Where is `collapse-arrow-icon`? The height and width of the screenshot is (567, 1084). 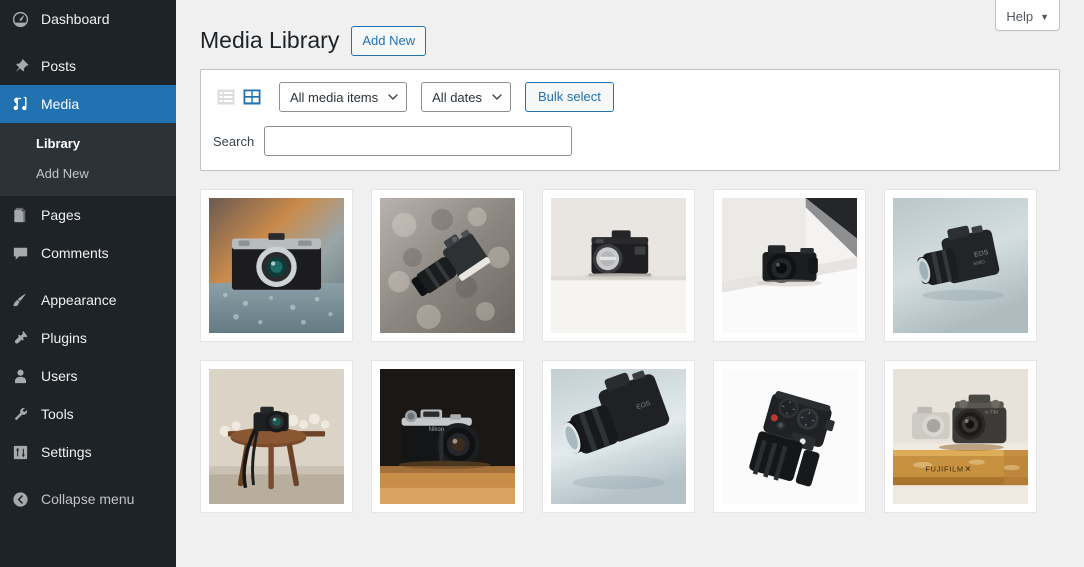
collapse-arrow-icon is located at coordinates (20, 499).